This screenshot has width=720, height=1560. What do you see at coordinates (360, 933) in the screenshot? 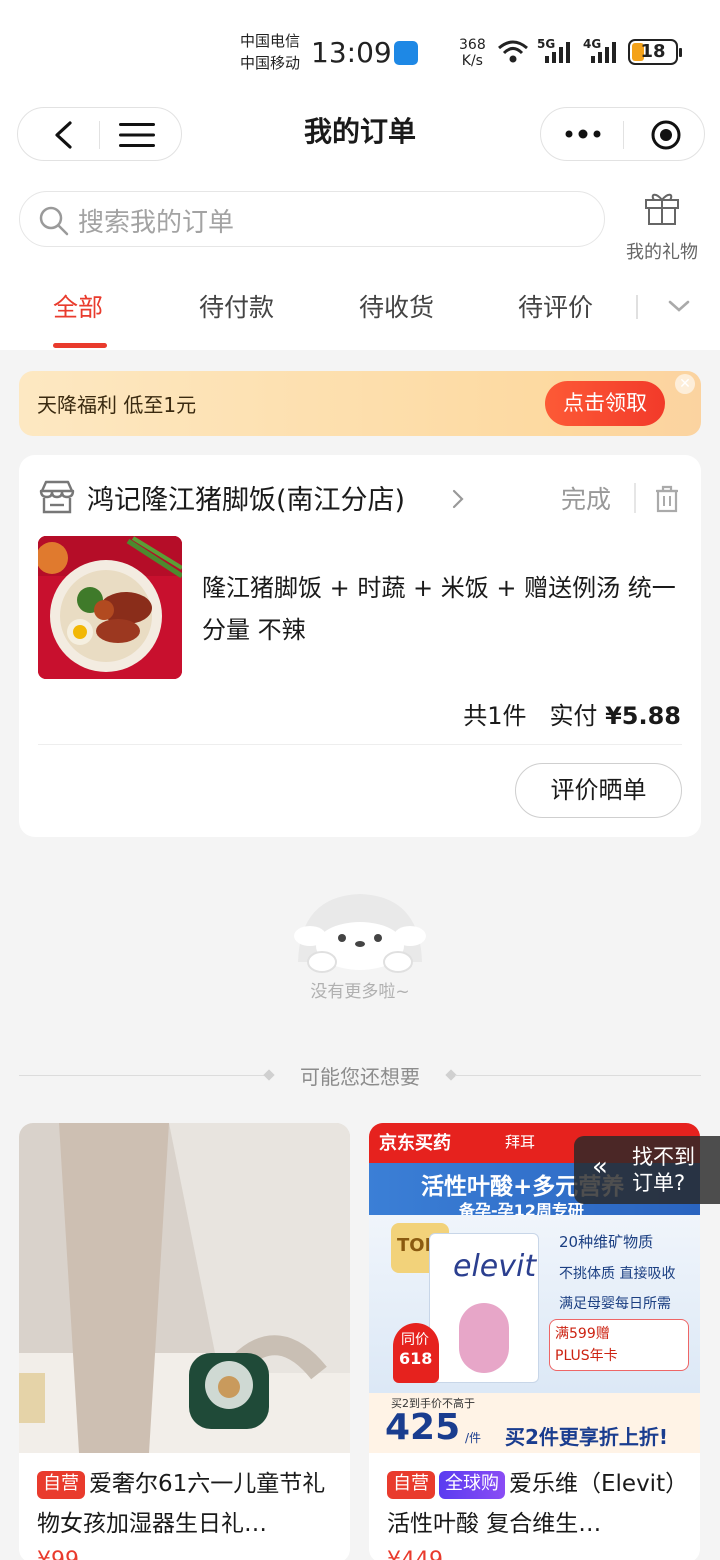
I see `mascot-icon` at bounding box center [360, 933].